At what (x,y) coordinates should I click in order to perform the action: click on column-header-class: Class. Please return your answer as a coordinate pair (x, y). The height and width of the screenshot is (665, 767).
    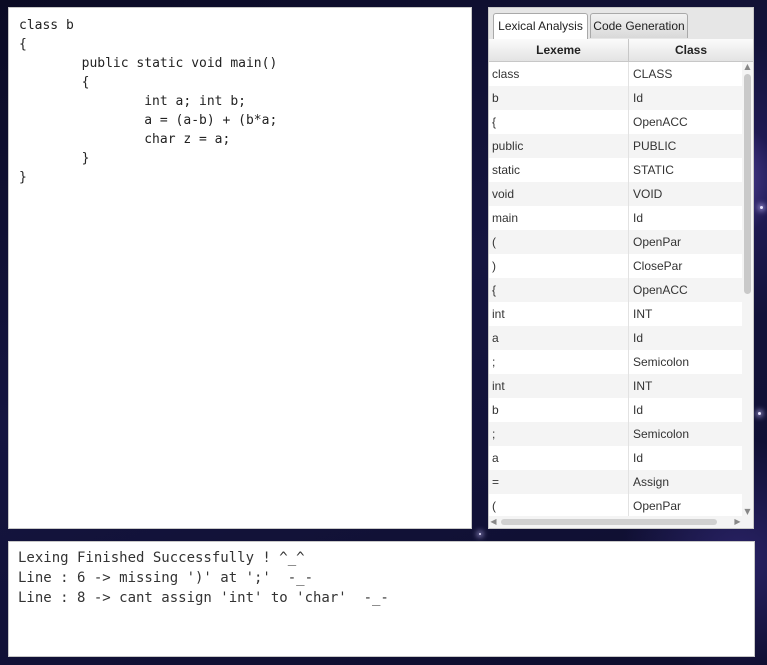
    Looking at the image, I should click on (691, 50).